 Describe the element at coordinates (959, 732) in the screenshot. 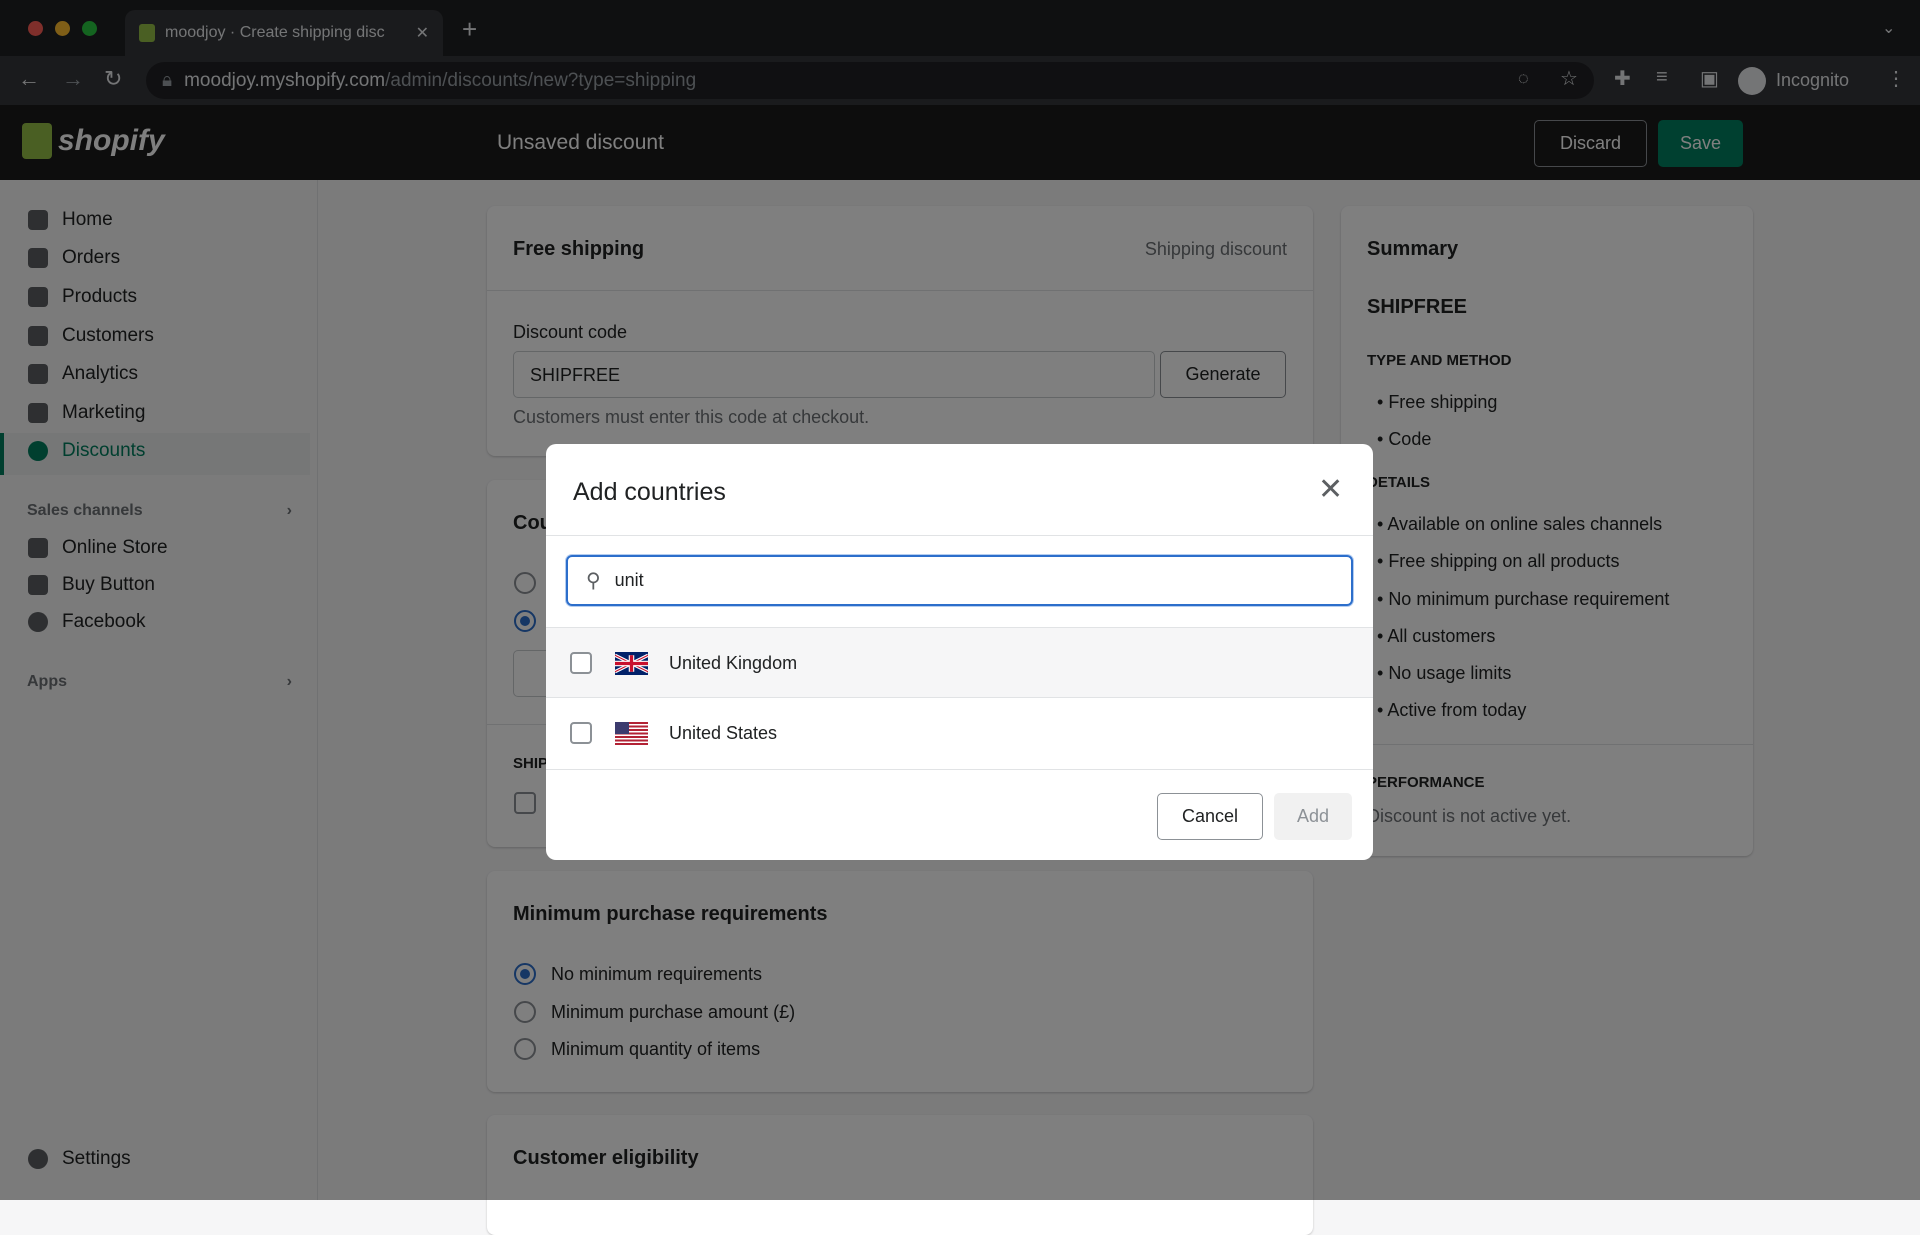

I see `country-row-united-states: United States` at that location.